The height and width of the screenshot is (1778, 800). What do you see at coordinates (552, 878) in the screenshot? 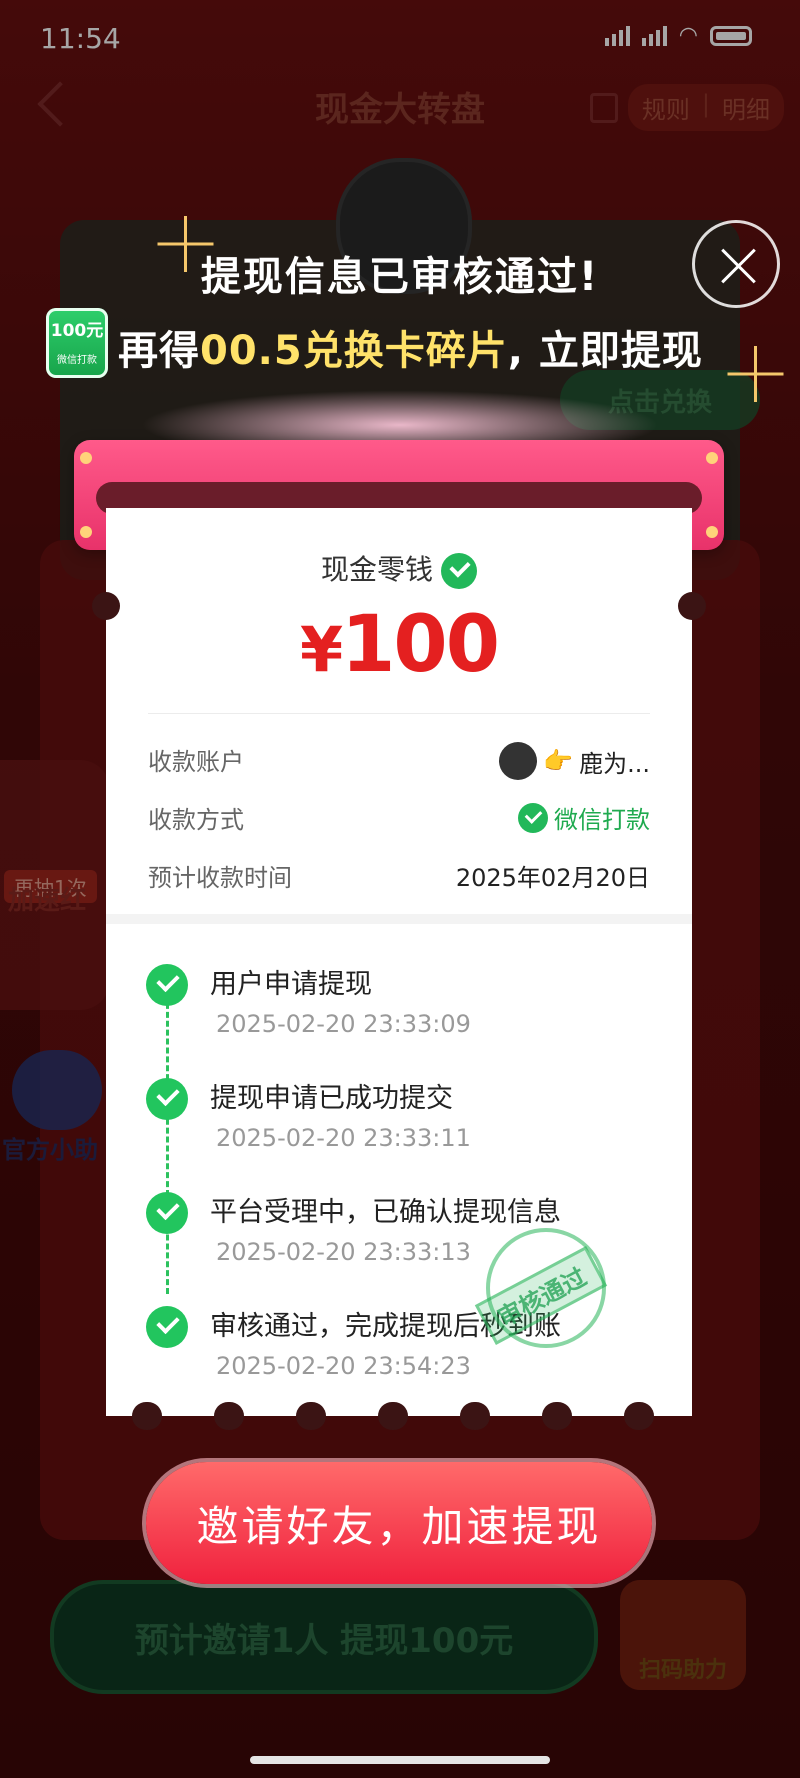
I see `eta-value: 2025年02月20日` at bounding box center [552, 878].